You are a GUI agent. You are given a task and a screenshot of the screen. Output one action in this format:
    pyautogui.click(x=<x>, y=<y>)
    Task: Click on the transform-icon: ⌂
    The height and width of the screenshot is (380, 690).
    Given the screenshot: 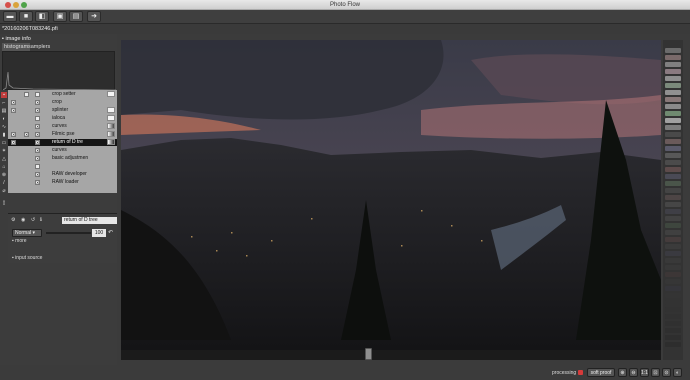 What is the action you would take?
    pyautogui.click(x=4, y=167)
    